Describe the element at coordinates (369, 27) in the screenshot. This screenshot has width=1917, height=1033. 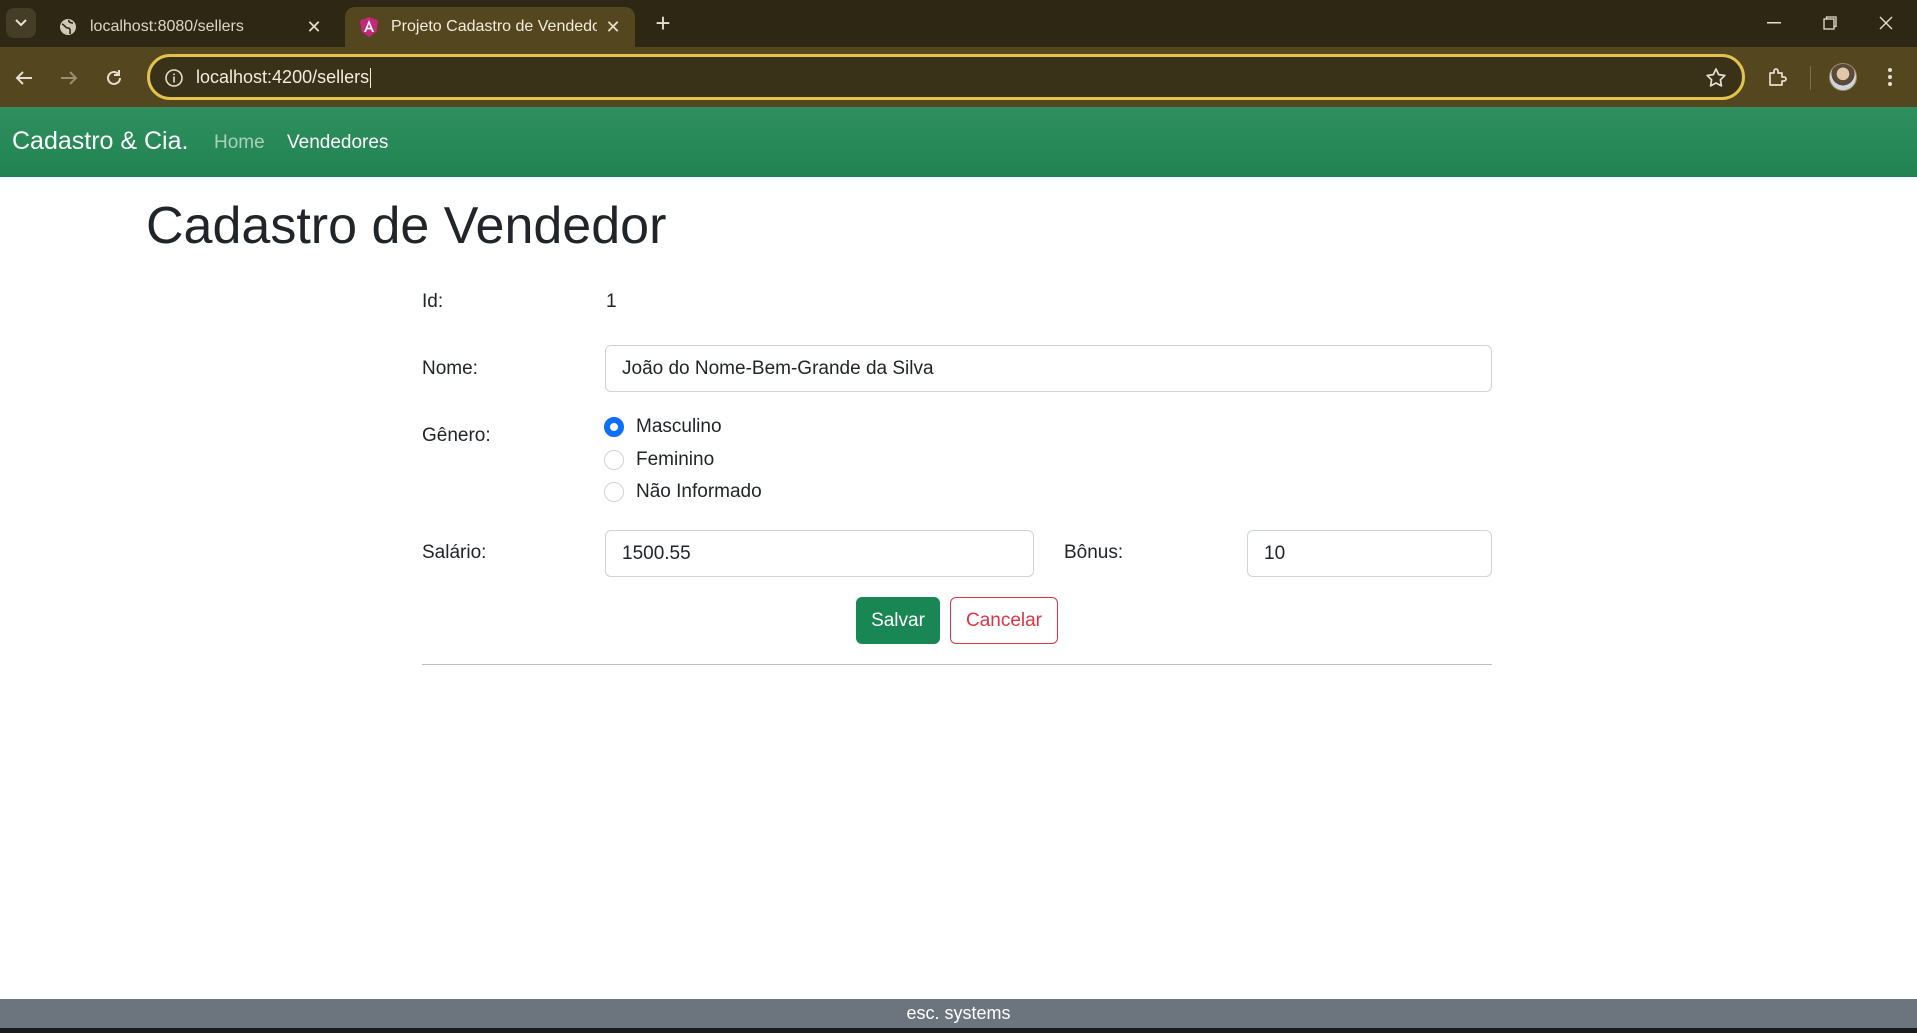
I see `angular-icon` at that location.